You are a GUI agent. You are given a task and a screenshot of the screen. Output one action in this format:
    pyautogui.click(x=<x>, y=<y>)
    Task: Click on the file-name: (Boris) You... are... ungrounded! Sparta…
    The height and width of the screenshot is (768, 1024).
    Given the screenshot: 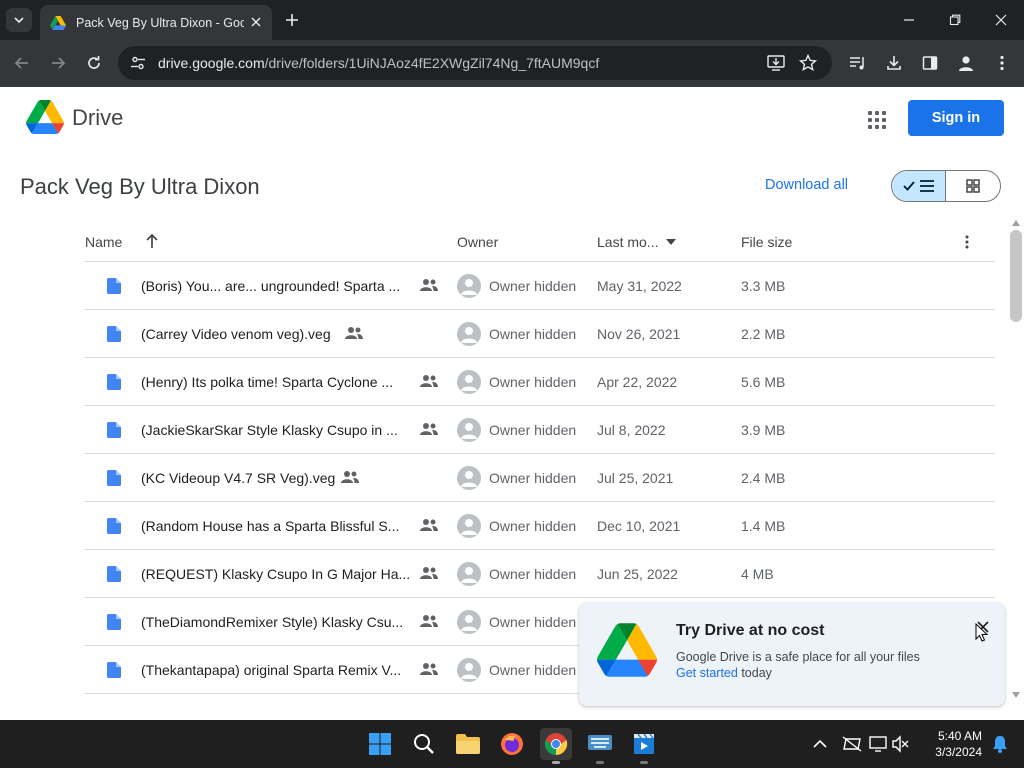 What is the action you would take?
    pyautogui.click(x=271, y=286)
    